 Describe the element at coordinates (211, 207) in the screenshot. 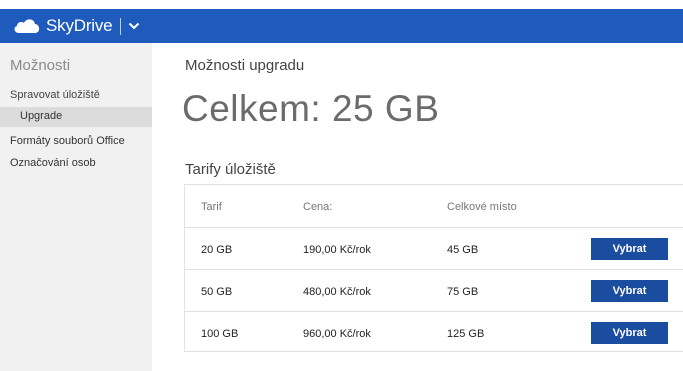

I see `column-header-plan: Tarif` at that location.